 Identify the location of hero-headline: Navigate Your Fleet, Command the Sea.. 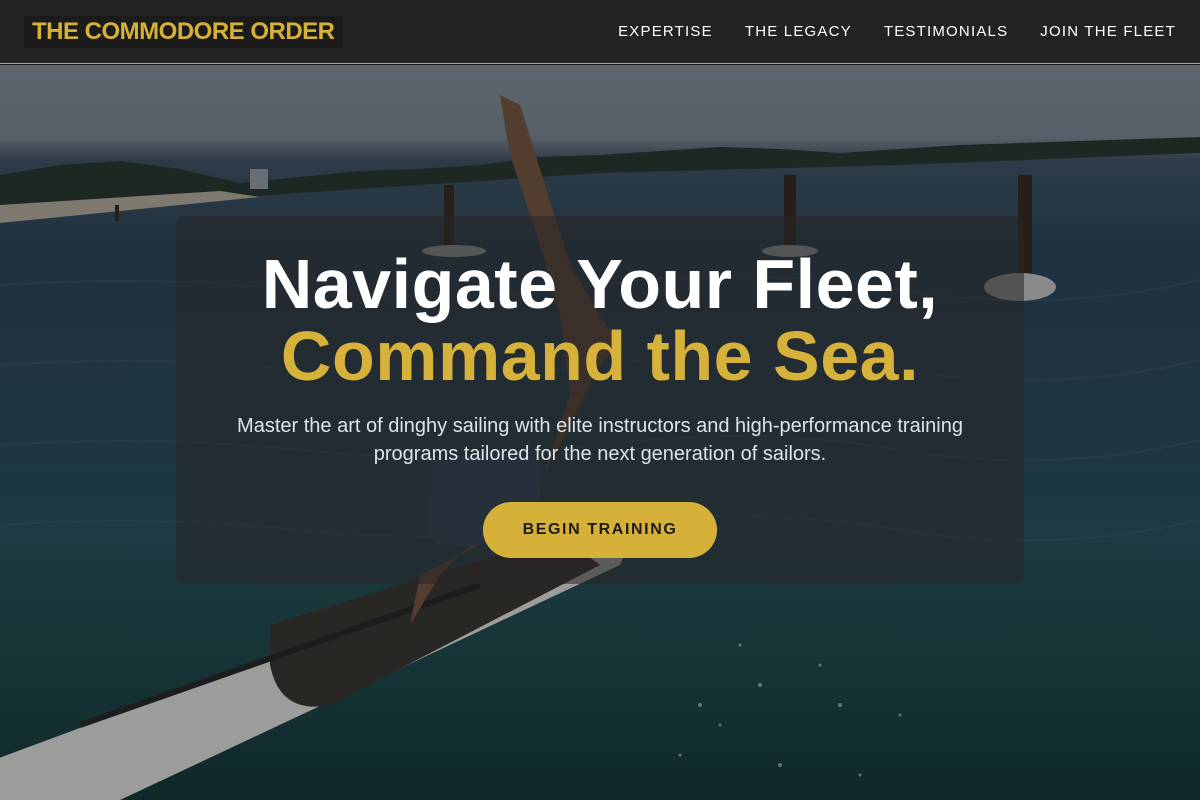
(600, 320).